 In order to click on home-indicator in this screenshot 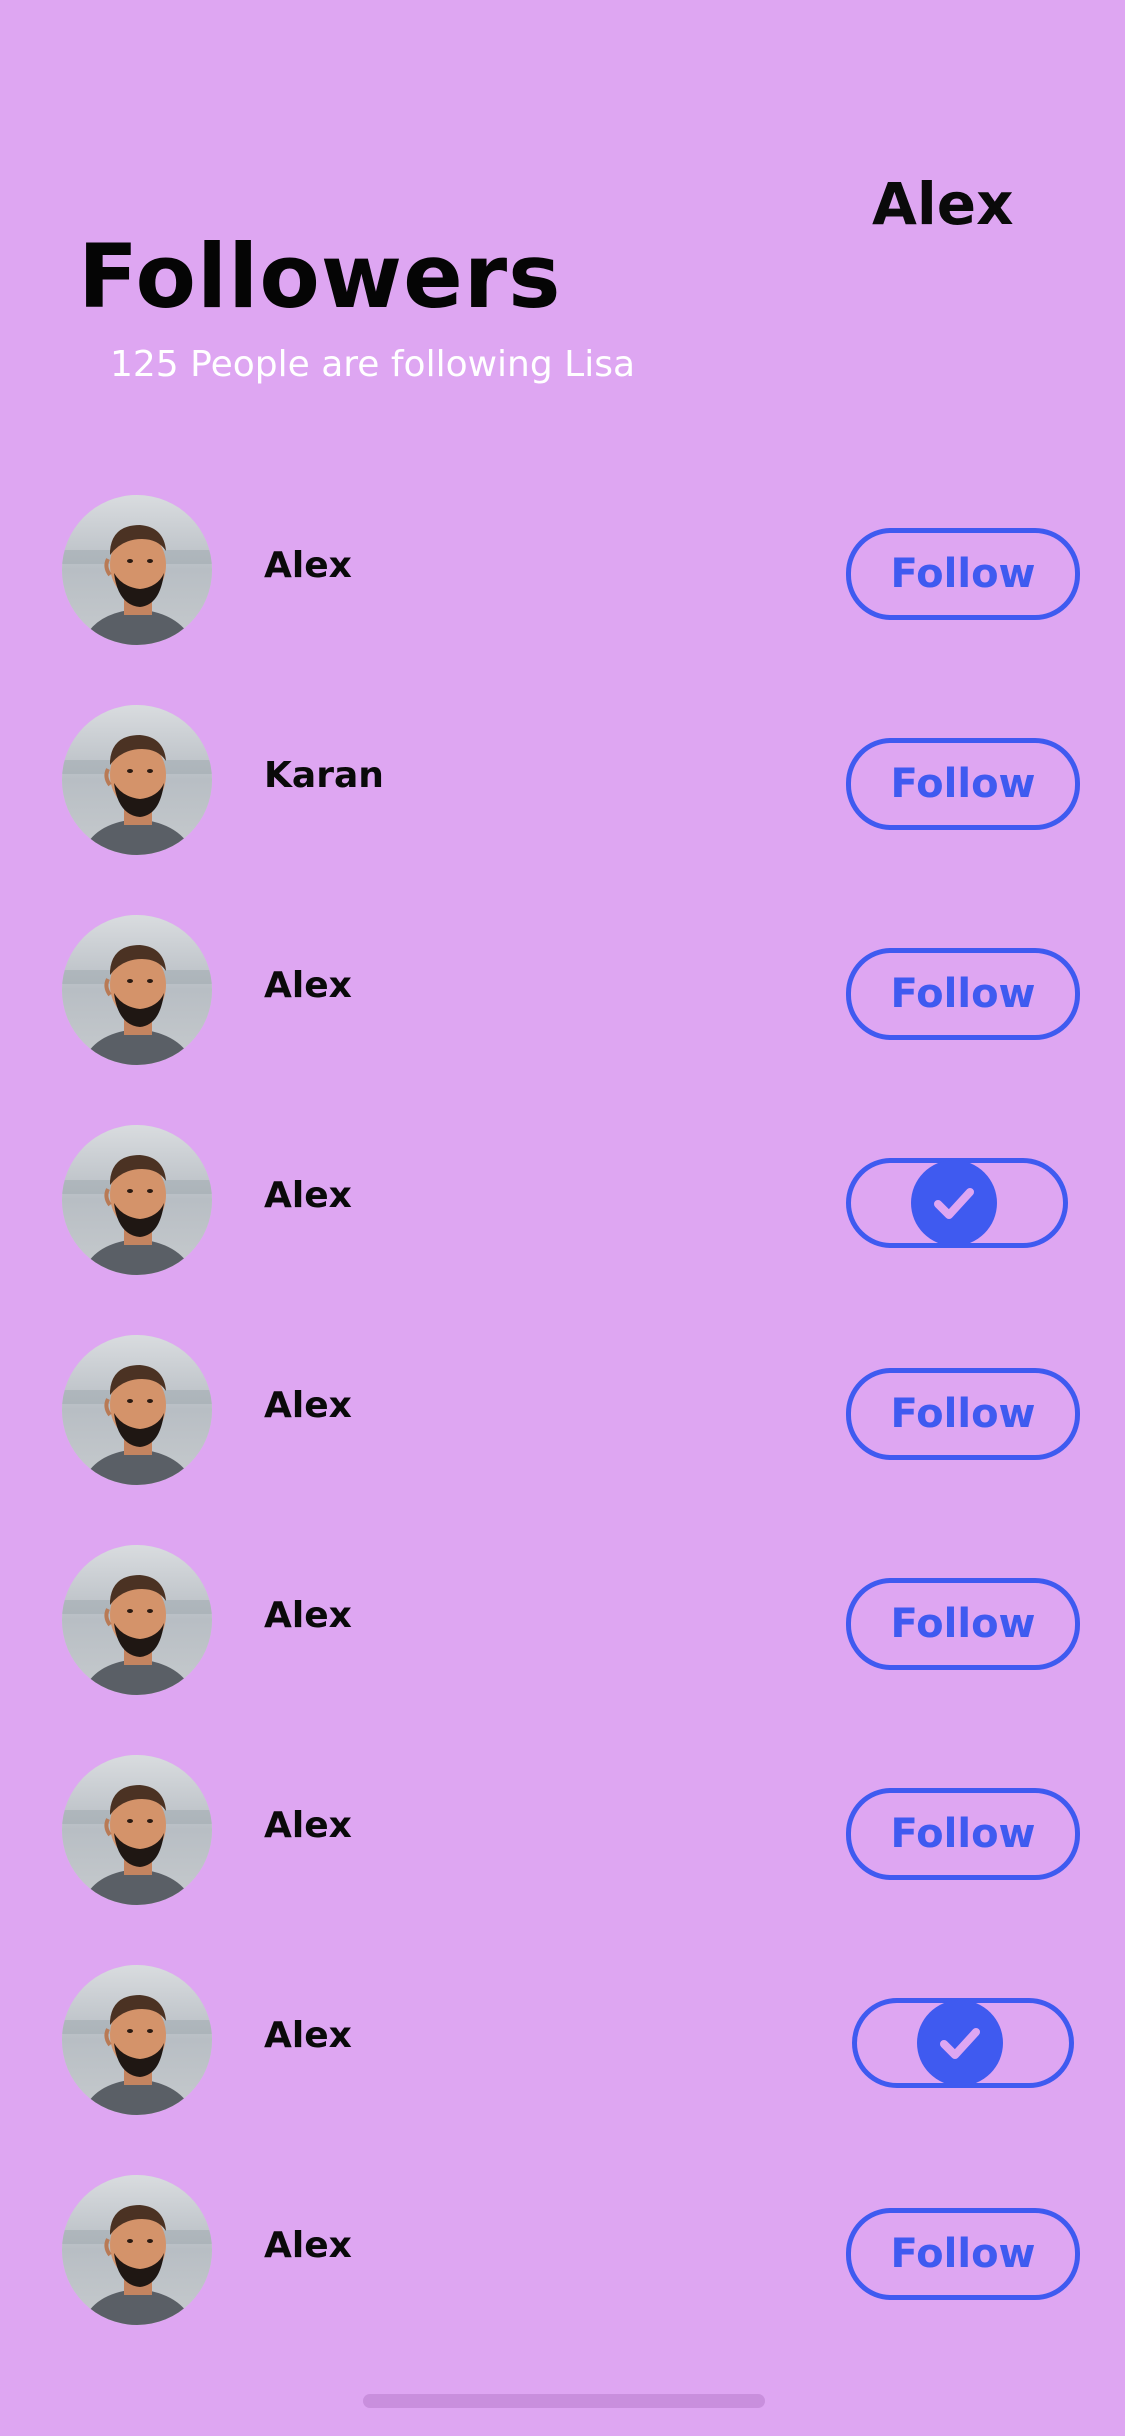, I will do `click(564, 2401)`.